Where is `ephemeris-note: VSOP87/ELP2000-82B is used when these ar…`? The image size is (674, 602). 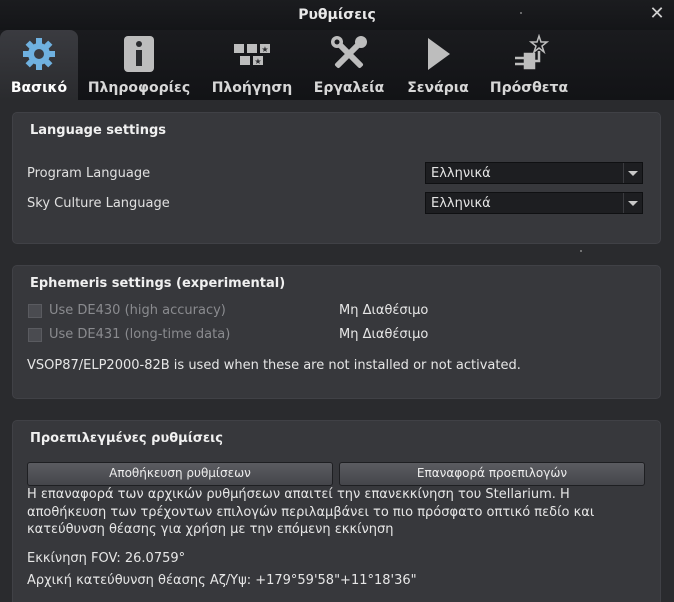 ephemeris-note: VSOP87/ELP2000-82B is used when these ar… is located at coordinates (274, 365).